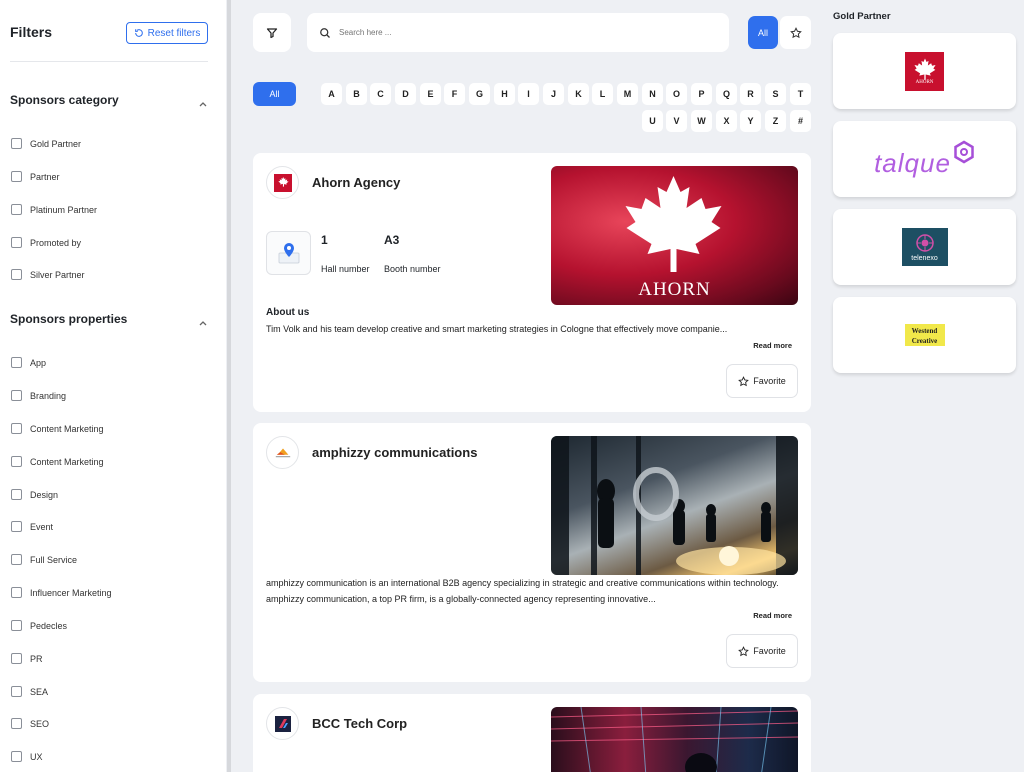  Describe the element at coordinates (54, 209) in the screenshot. I see `checkbox-platinum-partner: Platinum Partner` at that location.